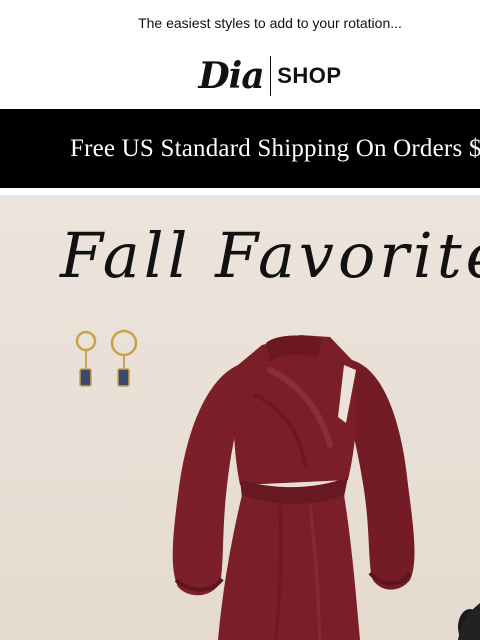 The image size is (480, 640). I want to click on hero-title: Fall Favorite, so click(270, 255).